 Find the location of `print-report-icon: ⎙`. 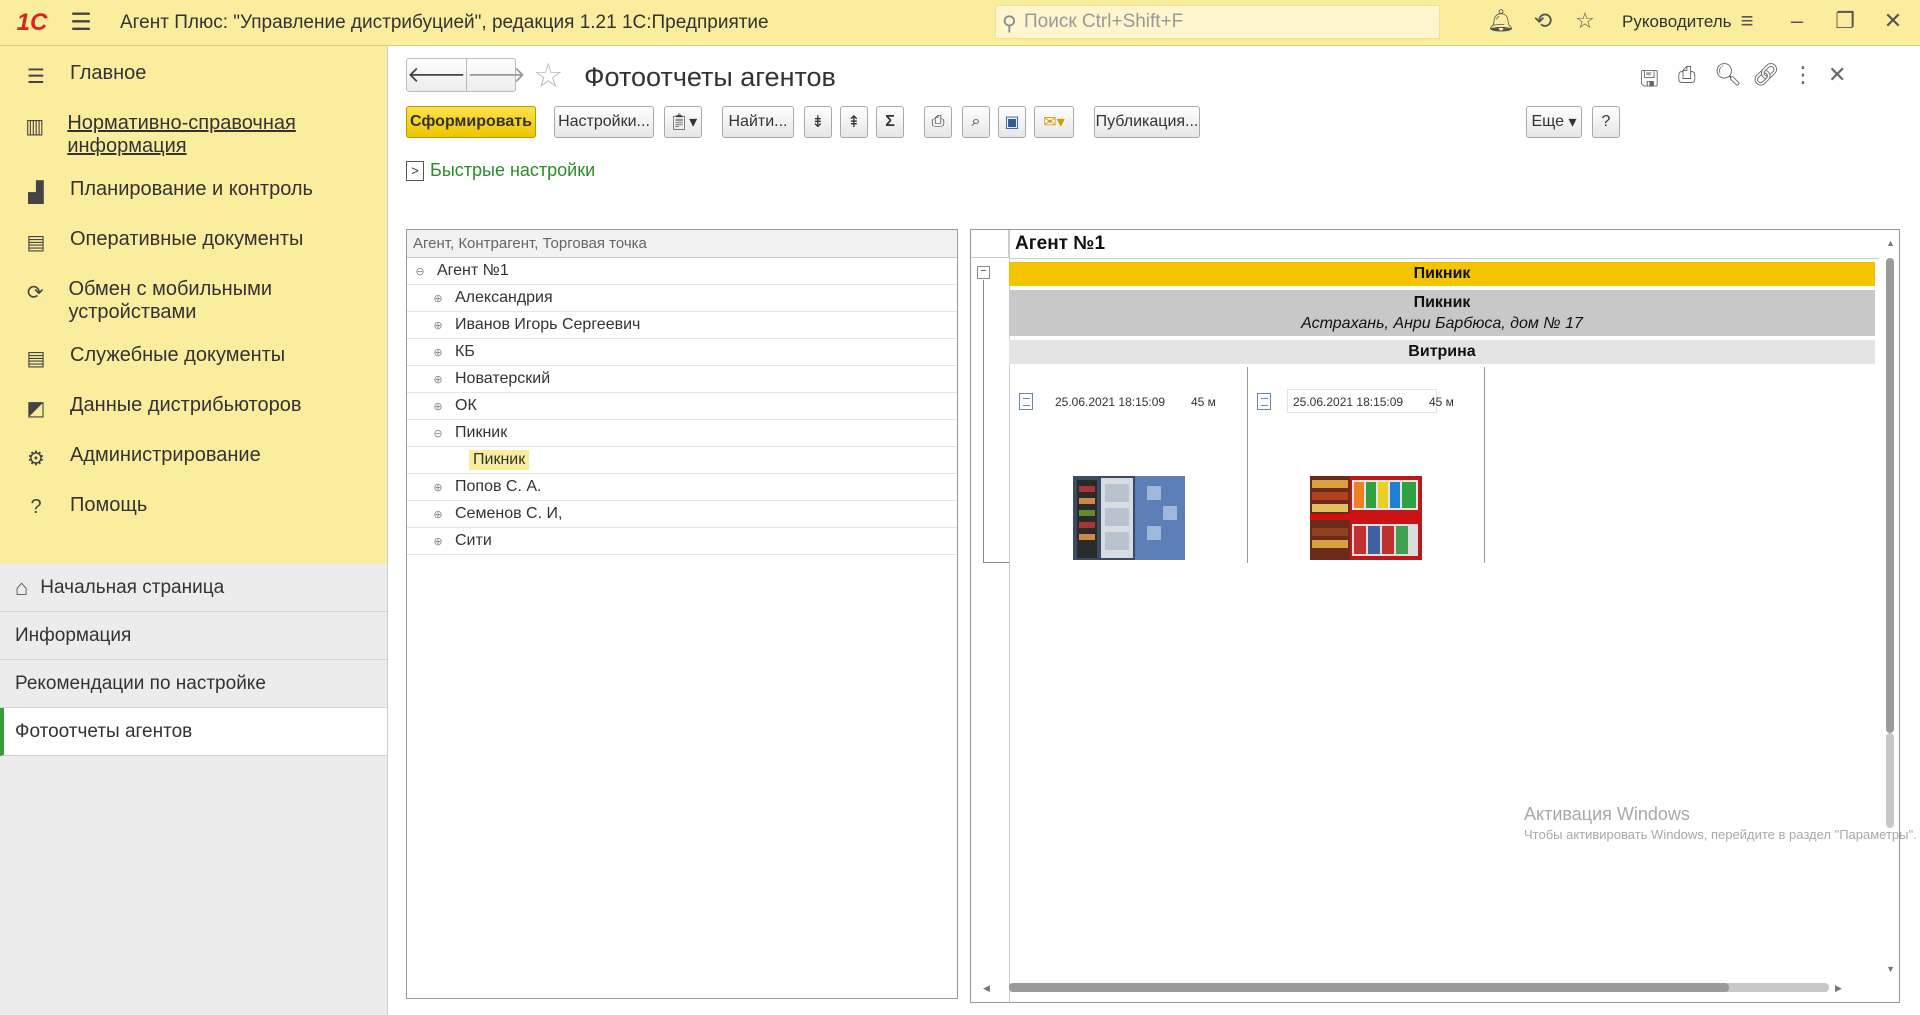

print-report-icon: ⎙ is located at coordinates (938, 122).